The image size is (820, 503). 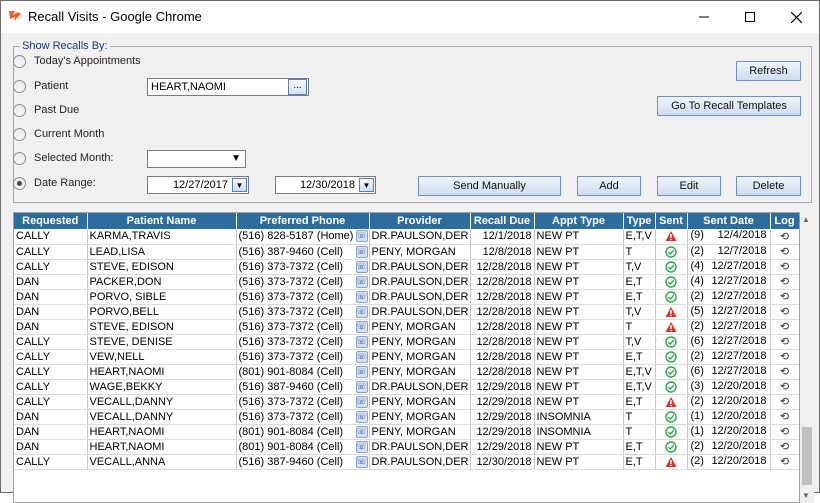 What do you see at coordinates (639, 327) in the screenshot?
I see `cell-type: T` at bounding box center [639, 327].